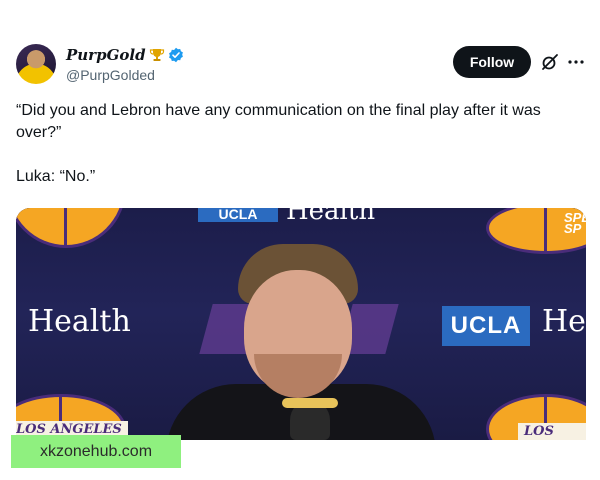 The image size is (600, 480). I want to click on watermark: xkzonehub.com, so click(96, 451).